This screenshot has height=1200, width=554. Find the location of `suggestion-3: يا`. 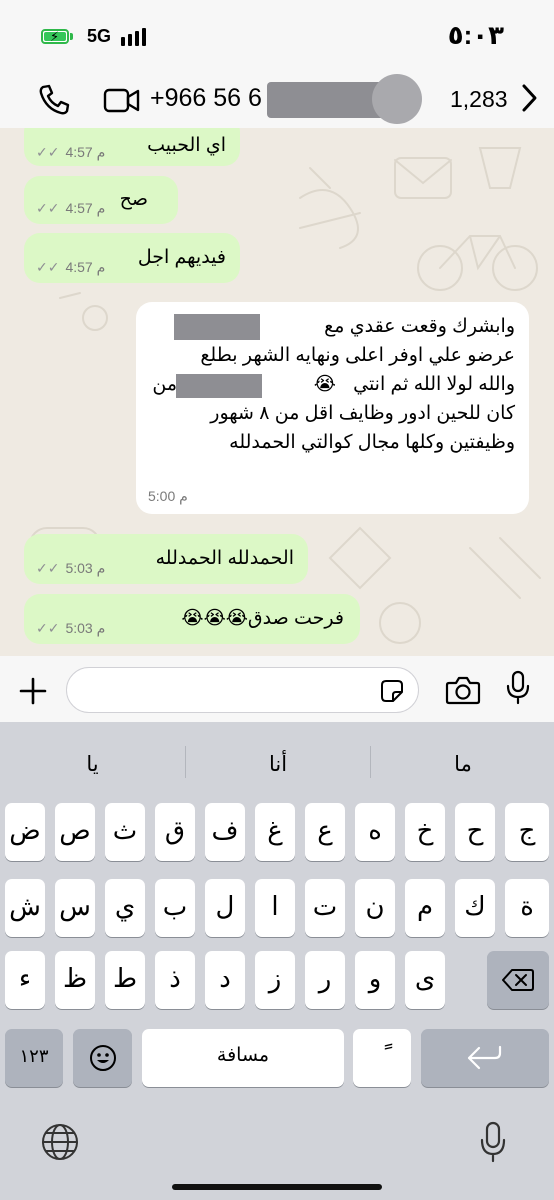

suggestion-3: يا is located at coordinates (92, 765).